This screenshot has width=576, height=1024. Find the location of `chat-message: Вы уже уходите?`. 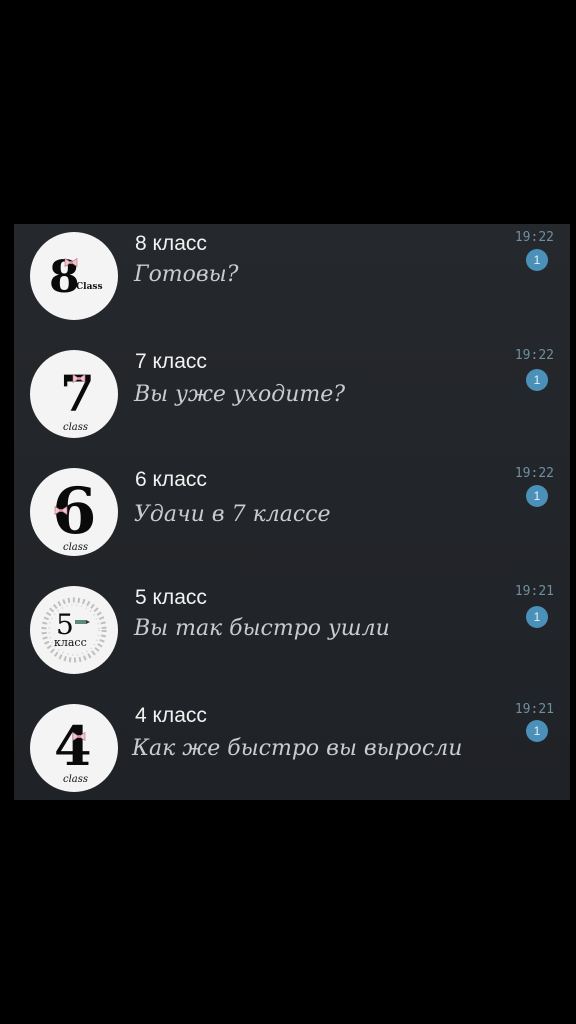

chat-message: Вы уже уходите? is located at coordinates (240, 394).